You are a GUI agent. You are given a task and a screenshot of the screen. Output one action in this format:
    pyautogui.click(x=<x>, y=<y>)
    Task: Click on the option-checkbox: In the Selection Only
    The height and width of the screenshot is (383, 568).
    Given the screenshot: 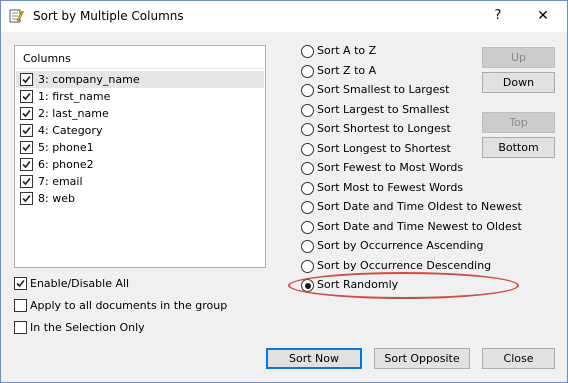 What is the action you would take?
    pyautogui.click(x=139, y=328)
    